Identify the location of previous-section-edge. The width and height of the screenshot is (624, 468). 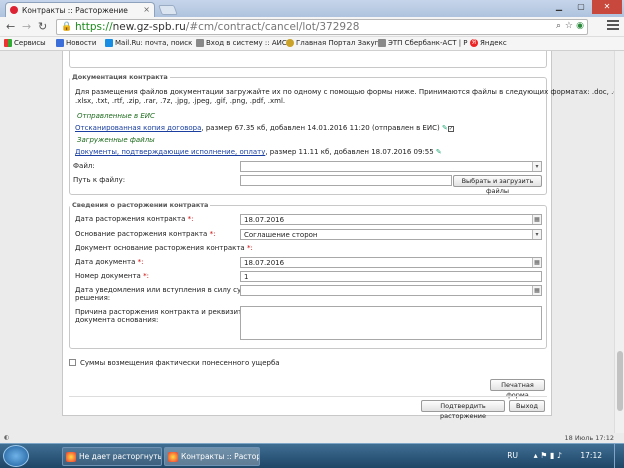
(308, 59).